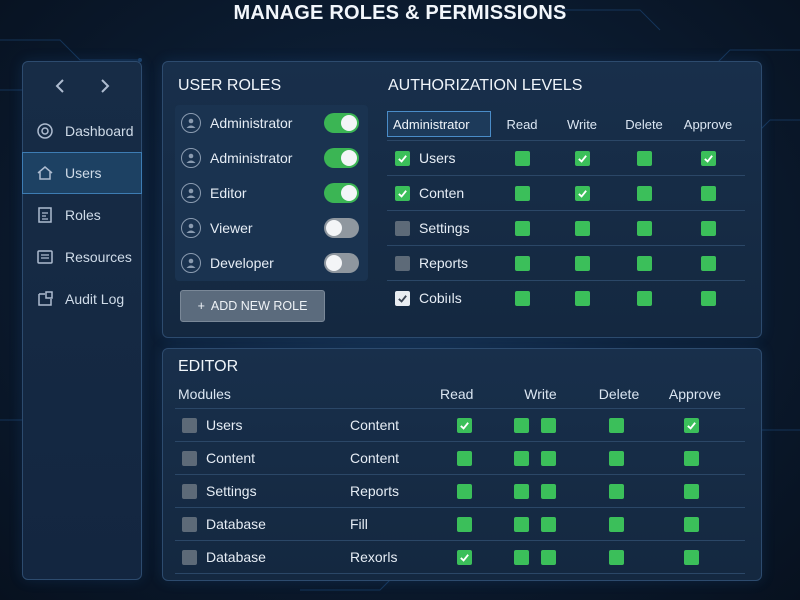  What do you see at coordinates (82, 299) in the screenshot?
I see `sidebar-item-audit-log: Audit Log` at bounding box center [82, 299].